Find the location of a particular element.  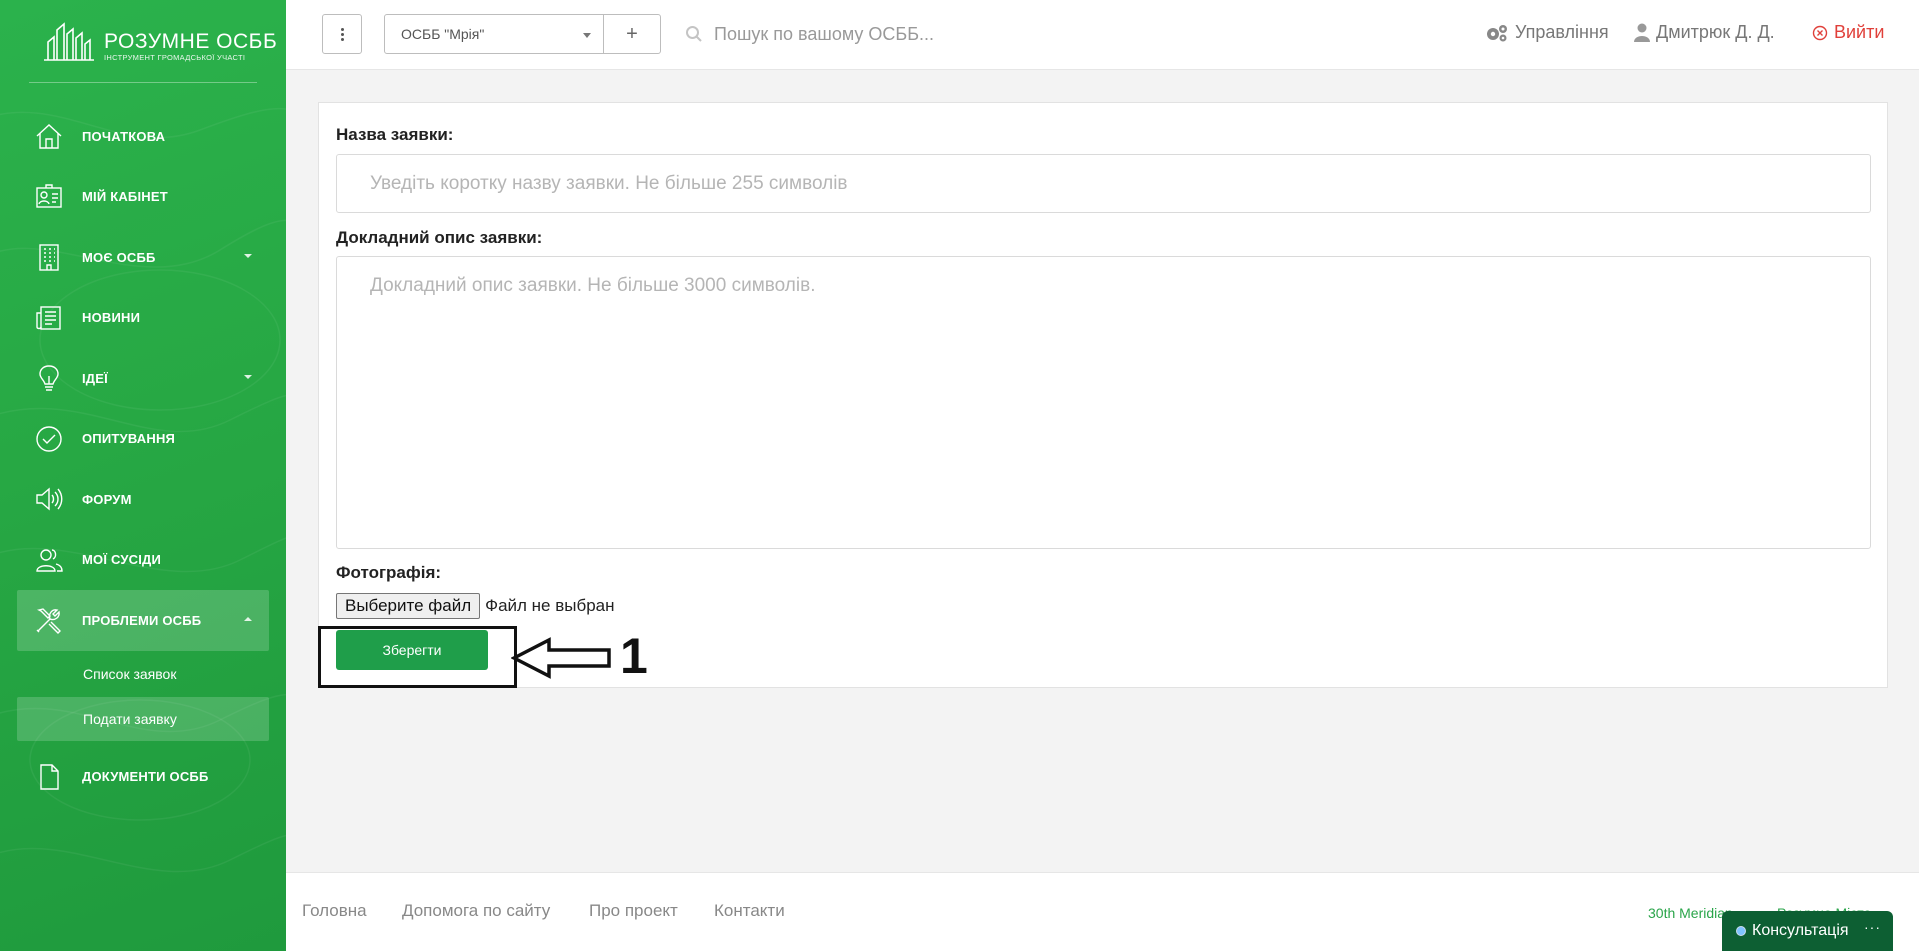

sidebar-divider is located at coordinates (143, 82).